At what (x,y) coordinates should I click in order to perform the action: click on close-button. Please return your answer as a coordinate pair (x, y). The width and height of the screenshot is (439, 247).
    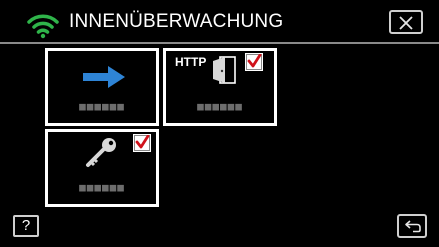
    Looking at the image, I should click on (406, 22).